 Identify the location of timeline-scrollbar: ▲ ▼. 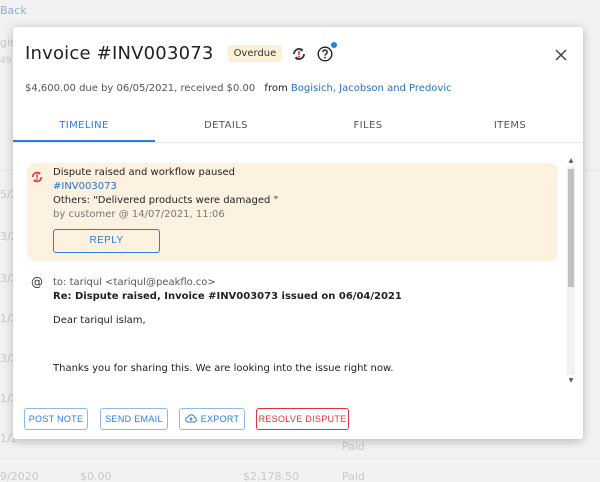
(571, 271).